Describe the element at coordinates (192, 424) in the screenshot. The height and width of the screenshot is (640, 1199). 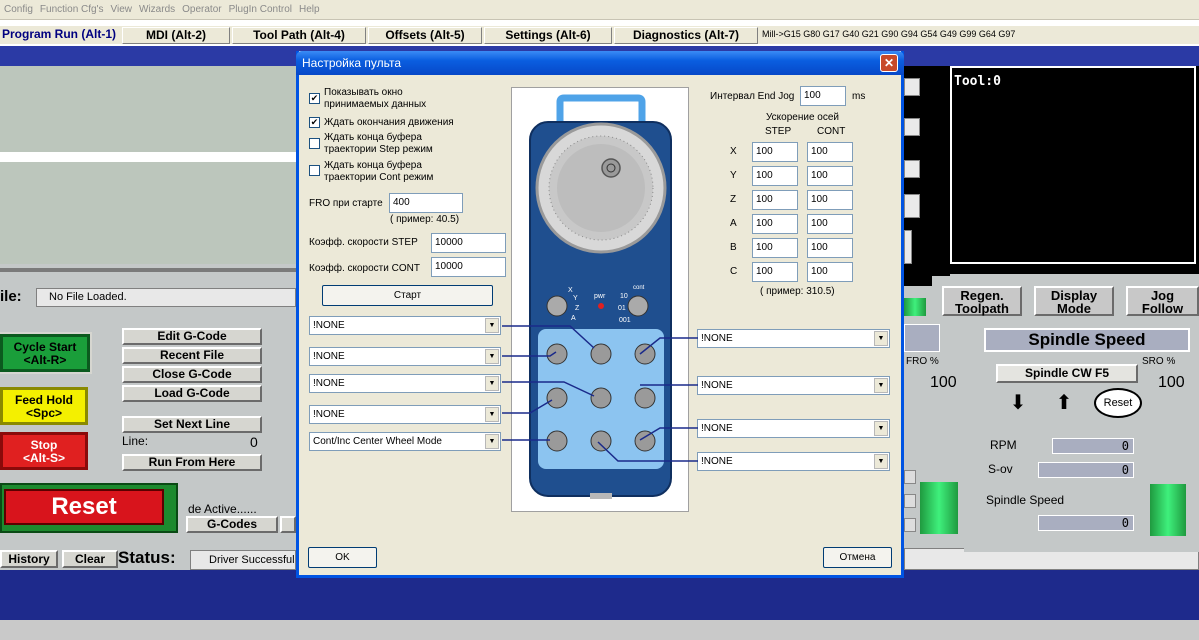
I see `set-next-line-button: Set Next Line` at that location.